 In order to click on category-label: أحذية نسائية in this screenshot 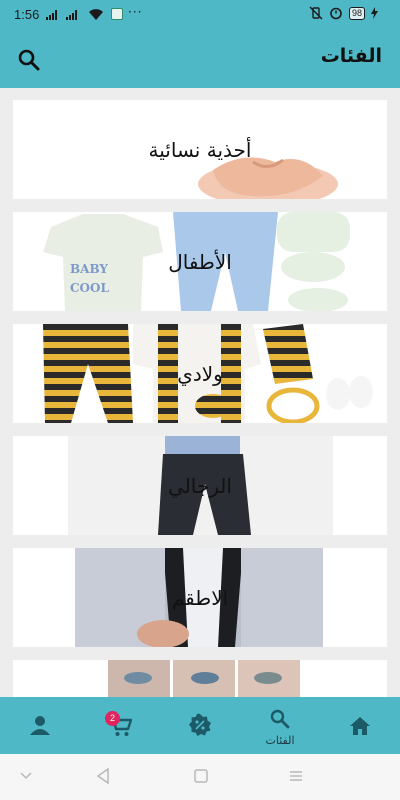, I will do `click(200, 149)`.